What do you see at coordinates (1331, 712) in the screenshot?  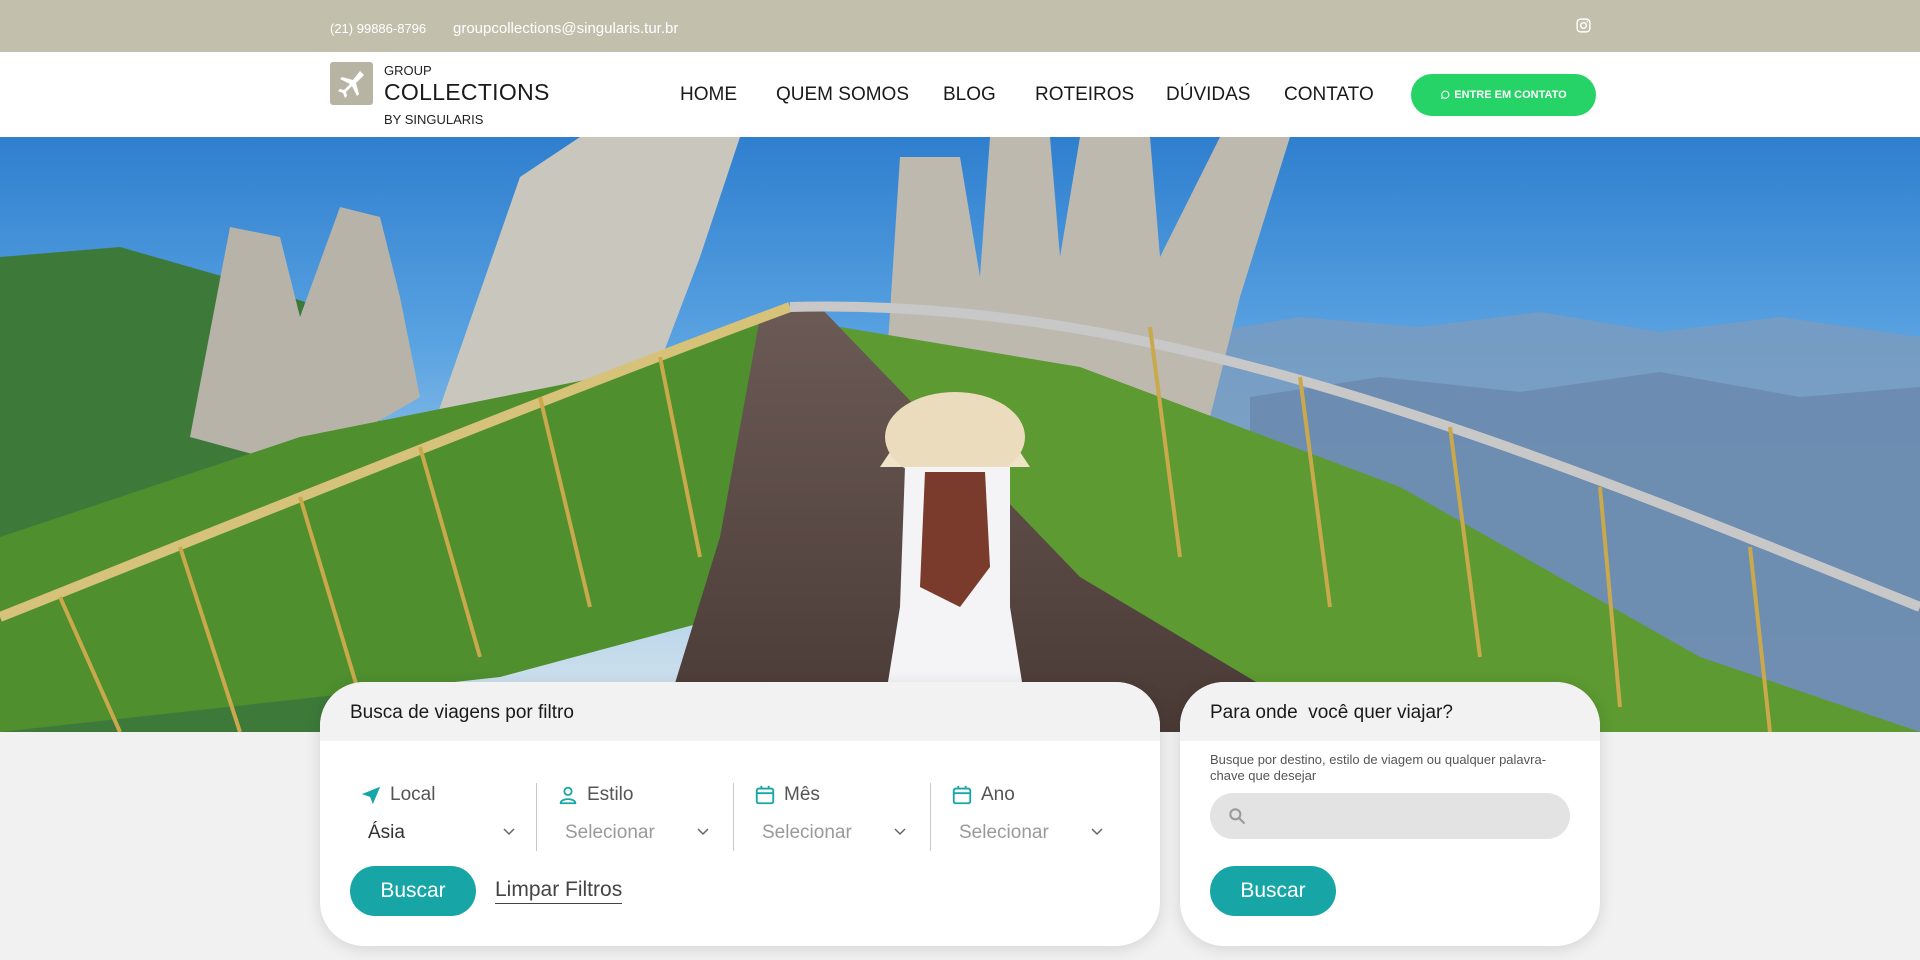 I see `search-card-title: Para onde você quer viajar?` at bounding box center [1331, 712].